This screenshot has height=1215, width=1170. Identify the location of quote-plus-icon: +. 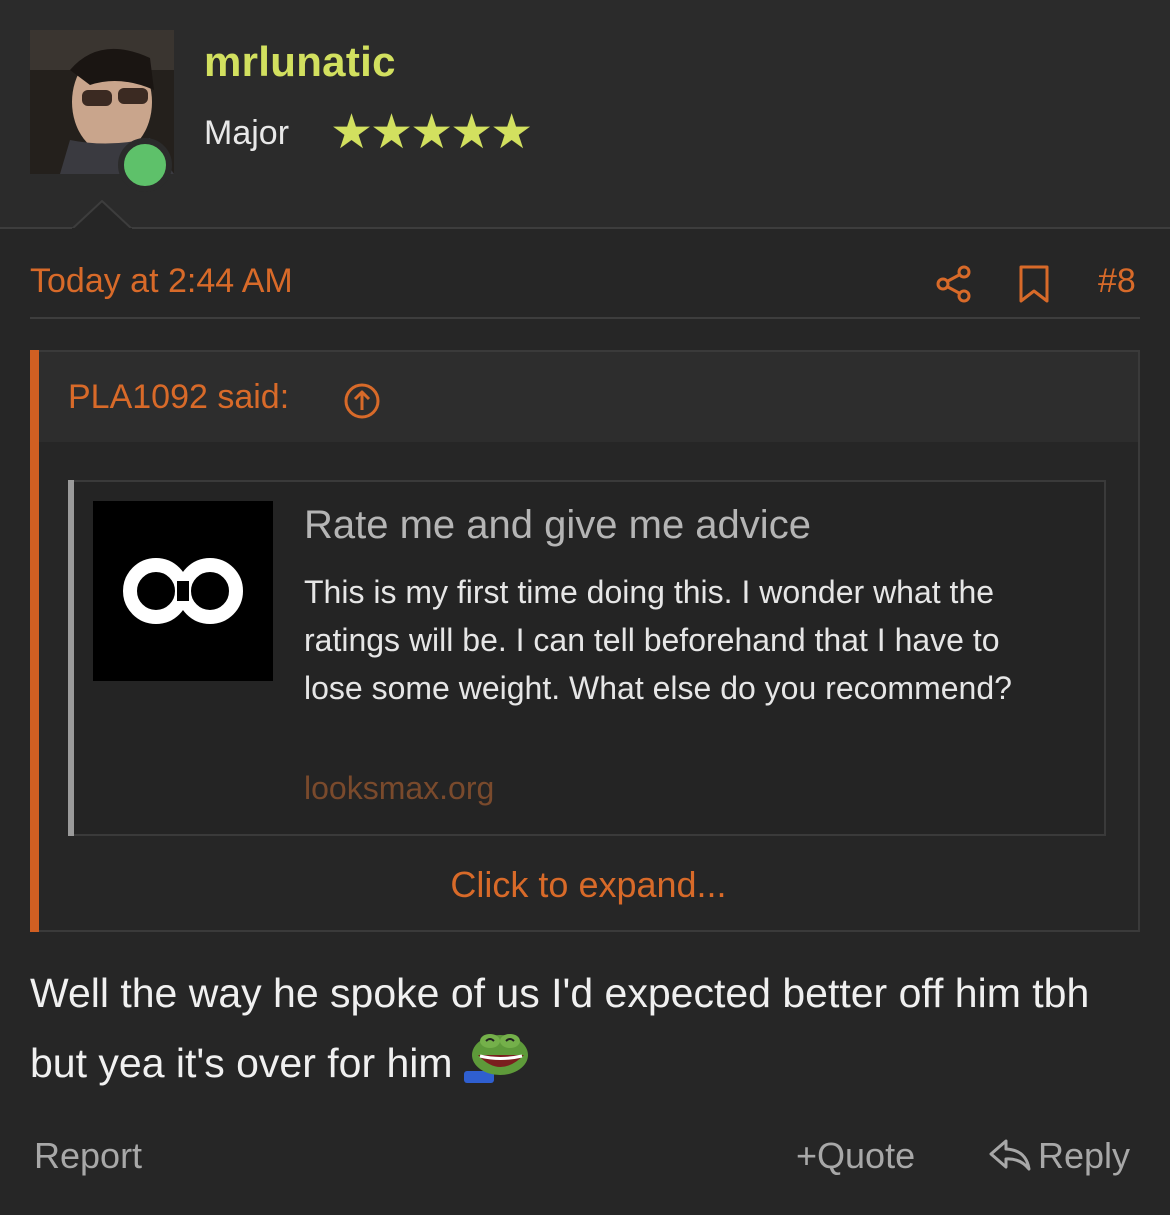
(807, 1155).